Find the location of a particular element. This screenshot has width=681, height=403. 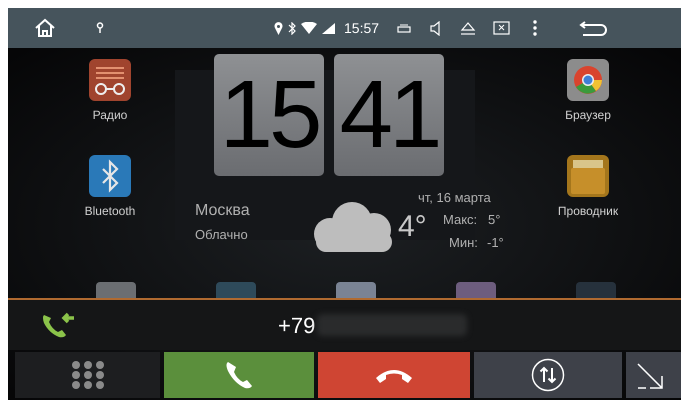

switch-button is located at coordinates (548, 375).